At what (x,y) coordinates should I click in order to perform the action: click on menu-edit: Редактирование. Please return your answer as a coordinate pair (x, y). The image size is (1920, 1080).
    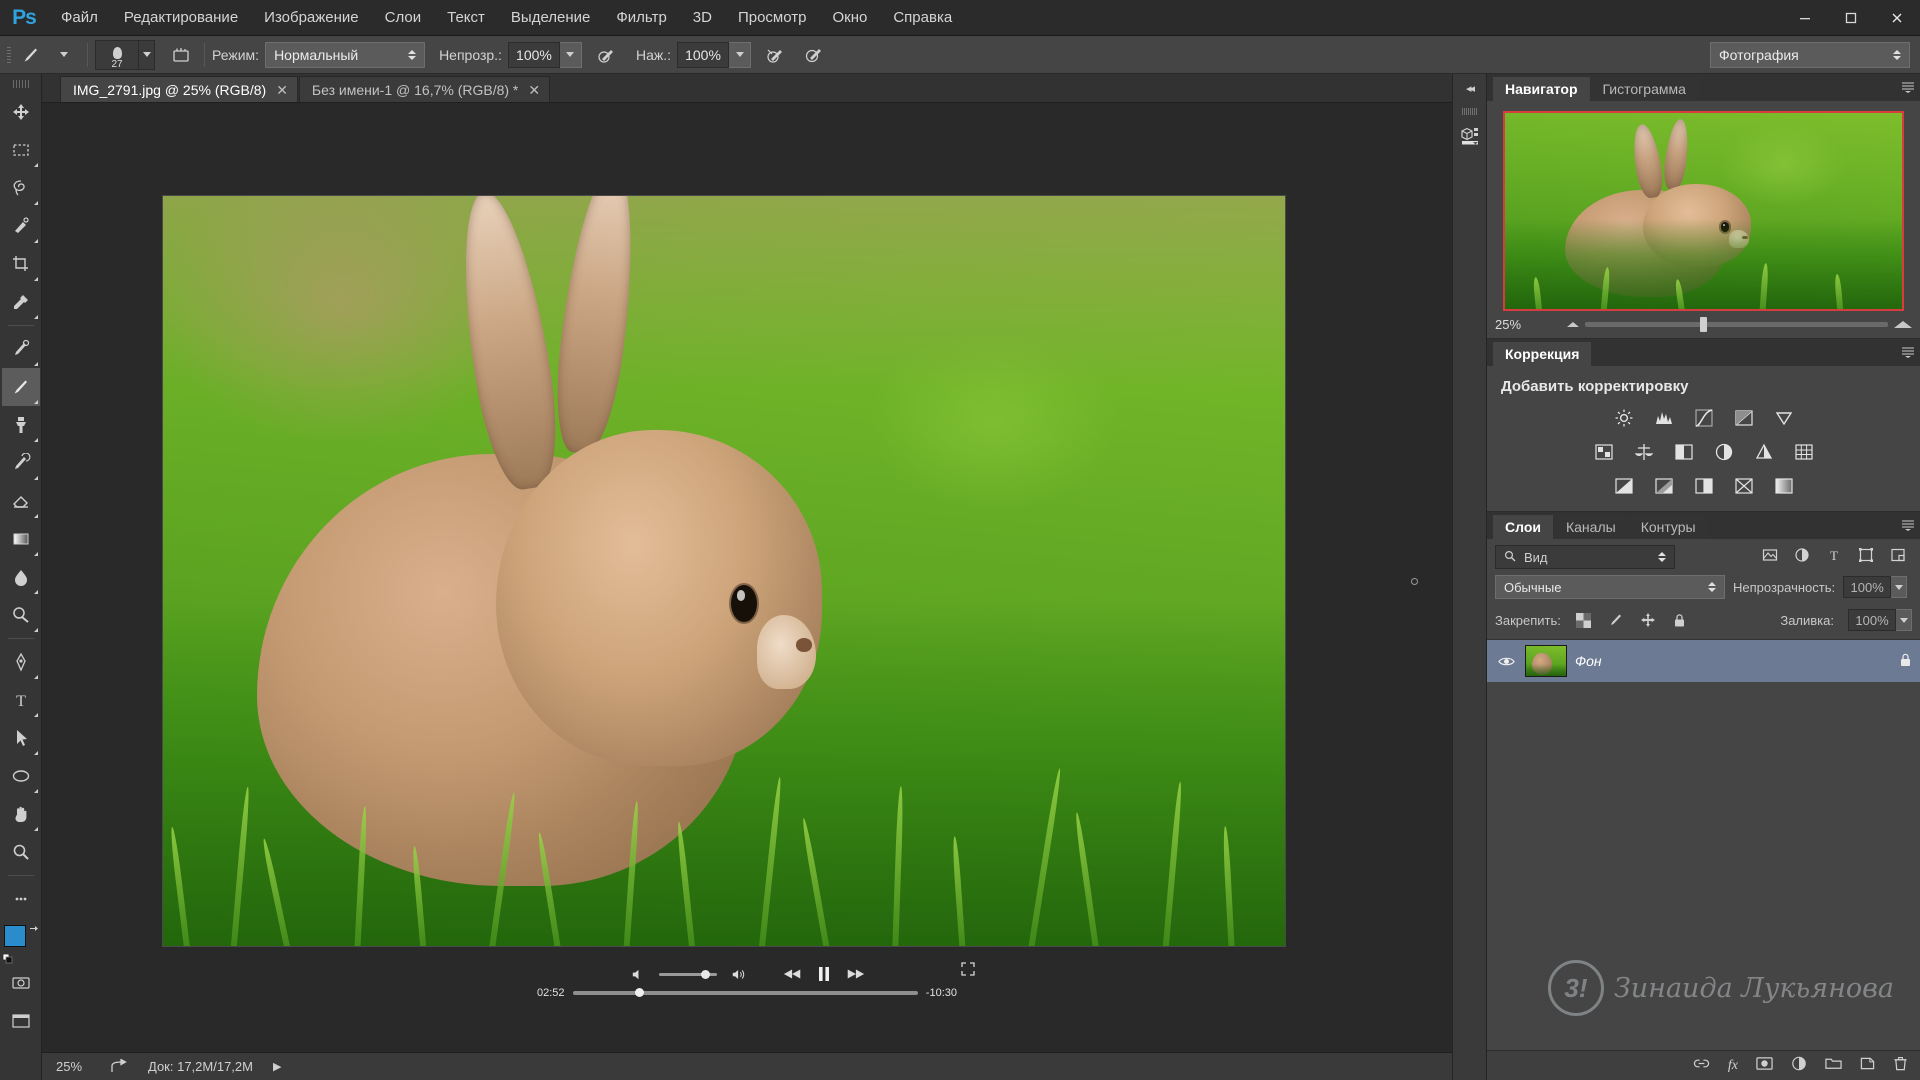
    Looking at the image, I should click on (181, 17).